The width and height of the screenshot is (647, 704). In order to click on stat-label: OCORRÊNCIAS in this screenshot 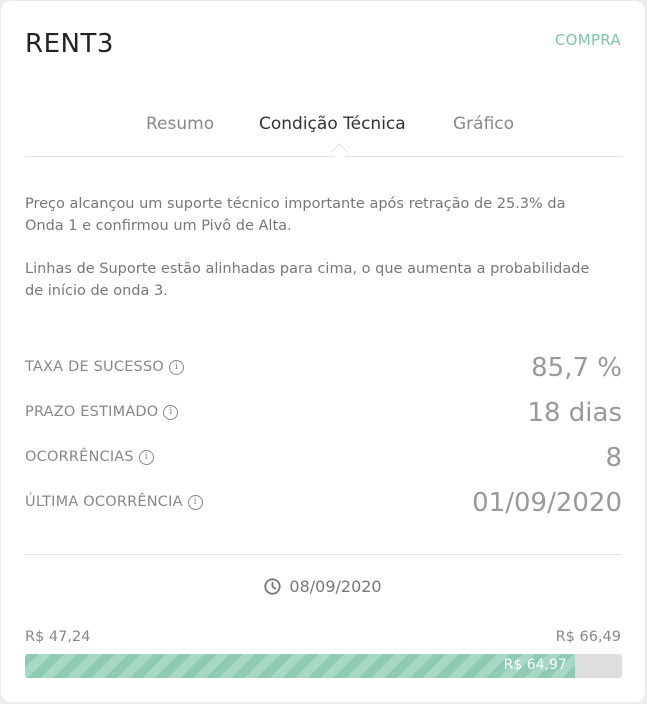, I will do `click(79, 457)`.